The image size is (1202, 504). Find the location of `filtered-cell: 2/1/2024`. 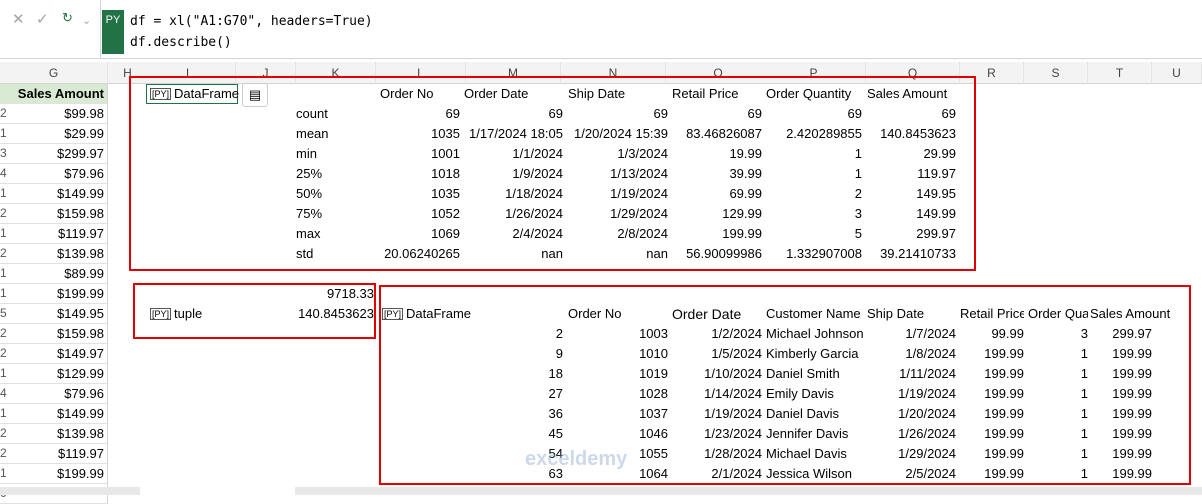

filtered-cell: 2/1/2024 is located at coordinates (736, 473).